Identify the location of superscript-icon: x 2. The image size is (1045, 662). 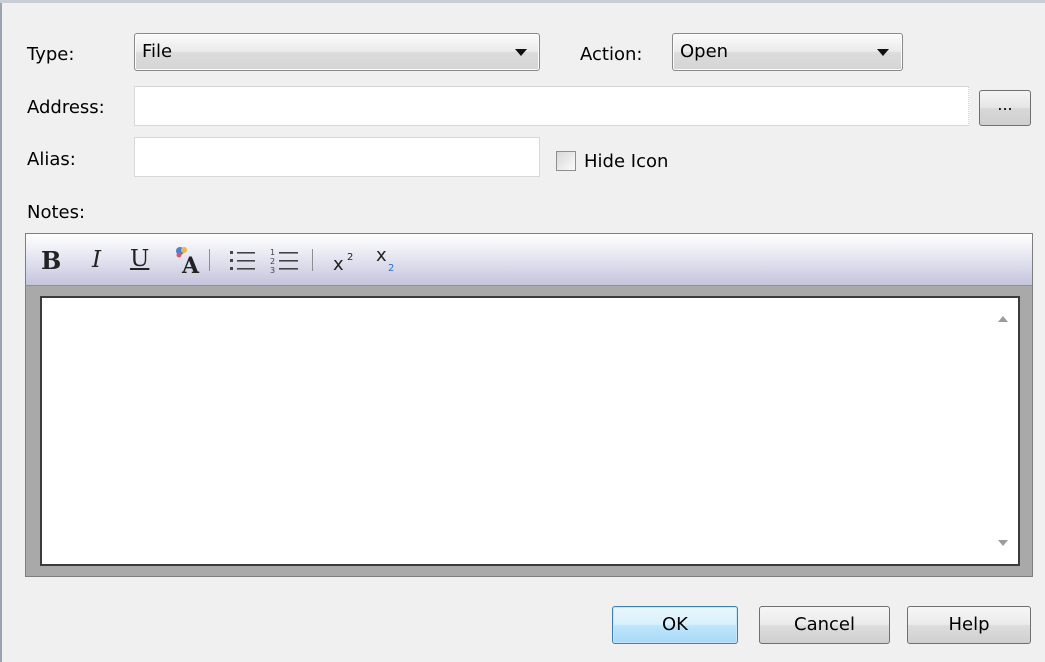
(346, 261).